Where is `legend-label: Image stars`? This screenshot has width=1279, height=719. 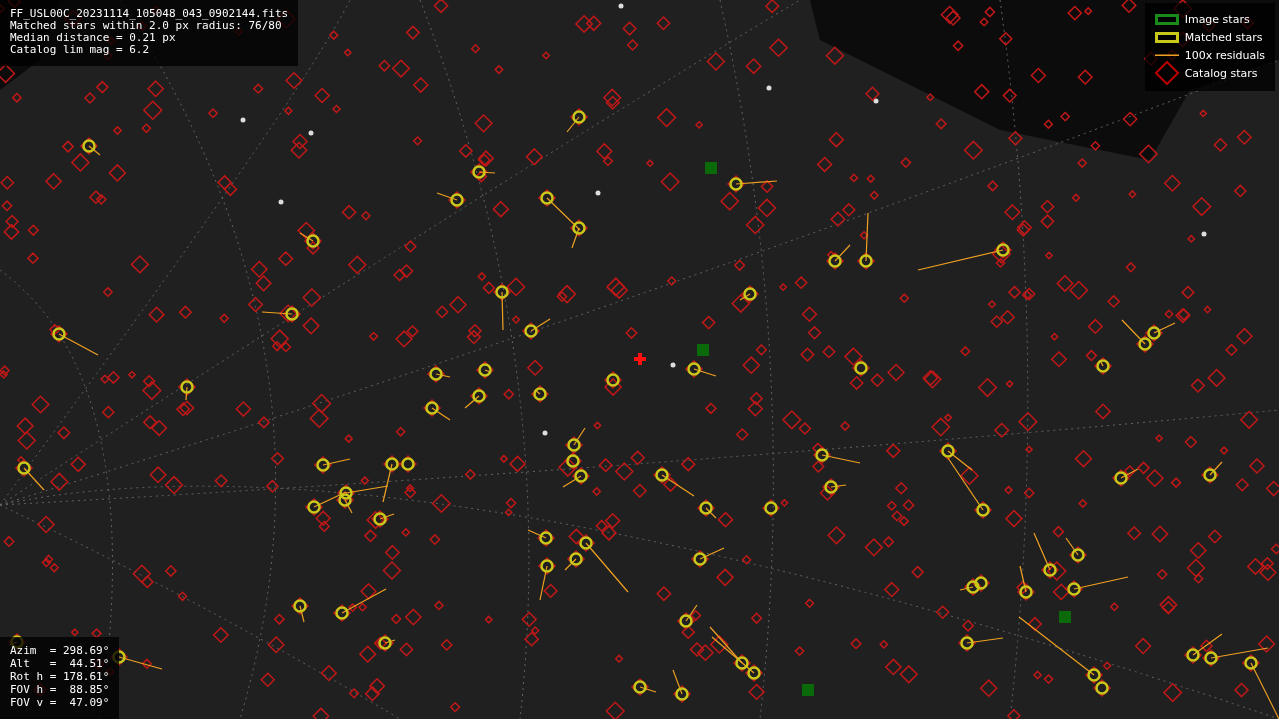 legend-label: Image stars is located at coordinates (1217, 19).